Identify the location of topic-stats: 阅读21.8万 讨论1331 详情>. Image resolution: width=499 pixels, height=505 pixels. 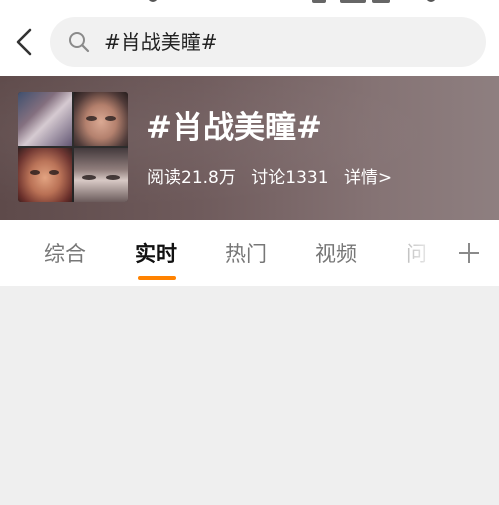
(274, 178).